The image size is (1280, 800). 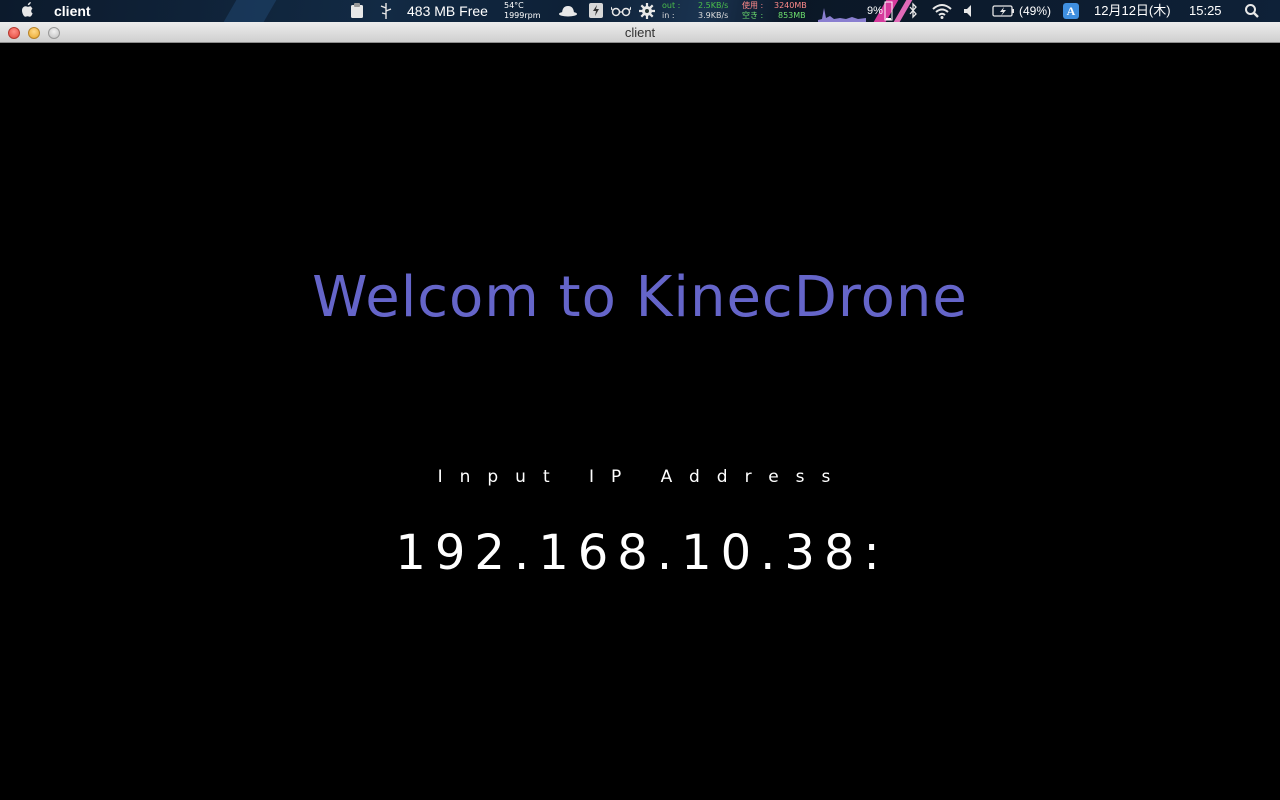 What do you see at coordinates (1035, 11) in the screenshot?
I see `battery-percent-text: (49%)` at bounding box center [1035, 11].